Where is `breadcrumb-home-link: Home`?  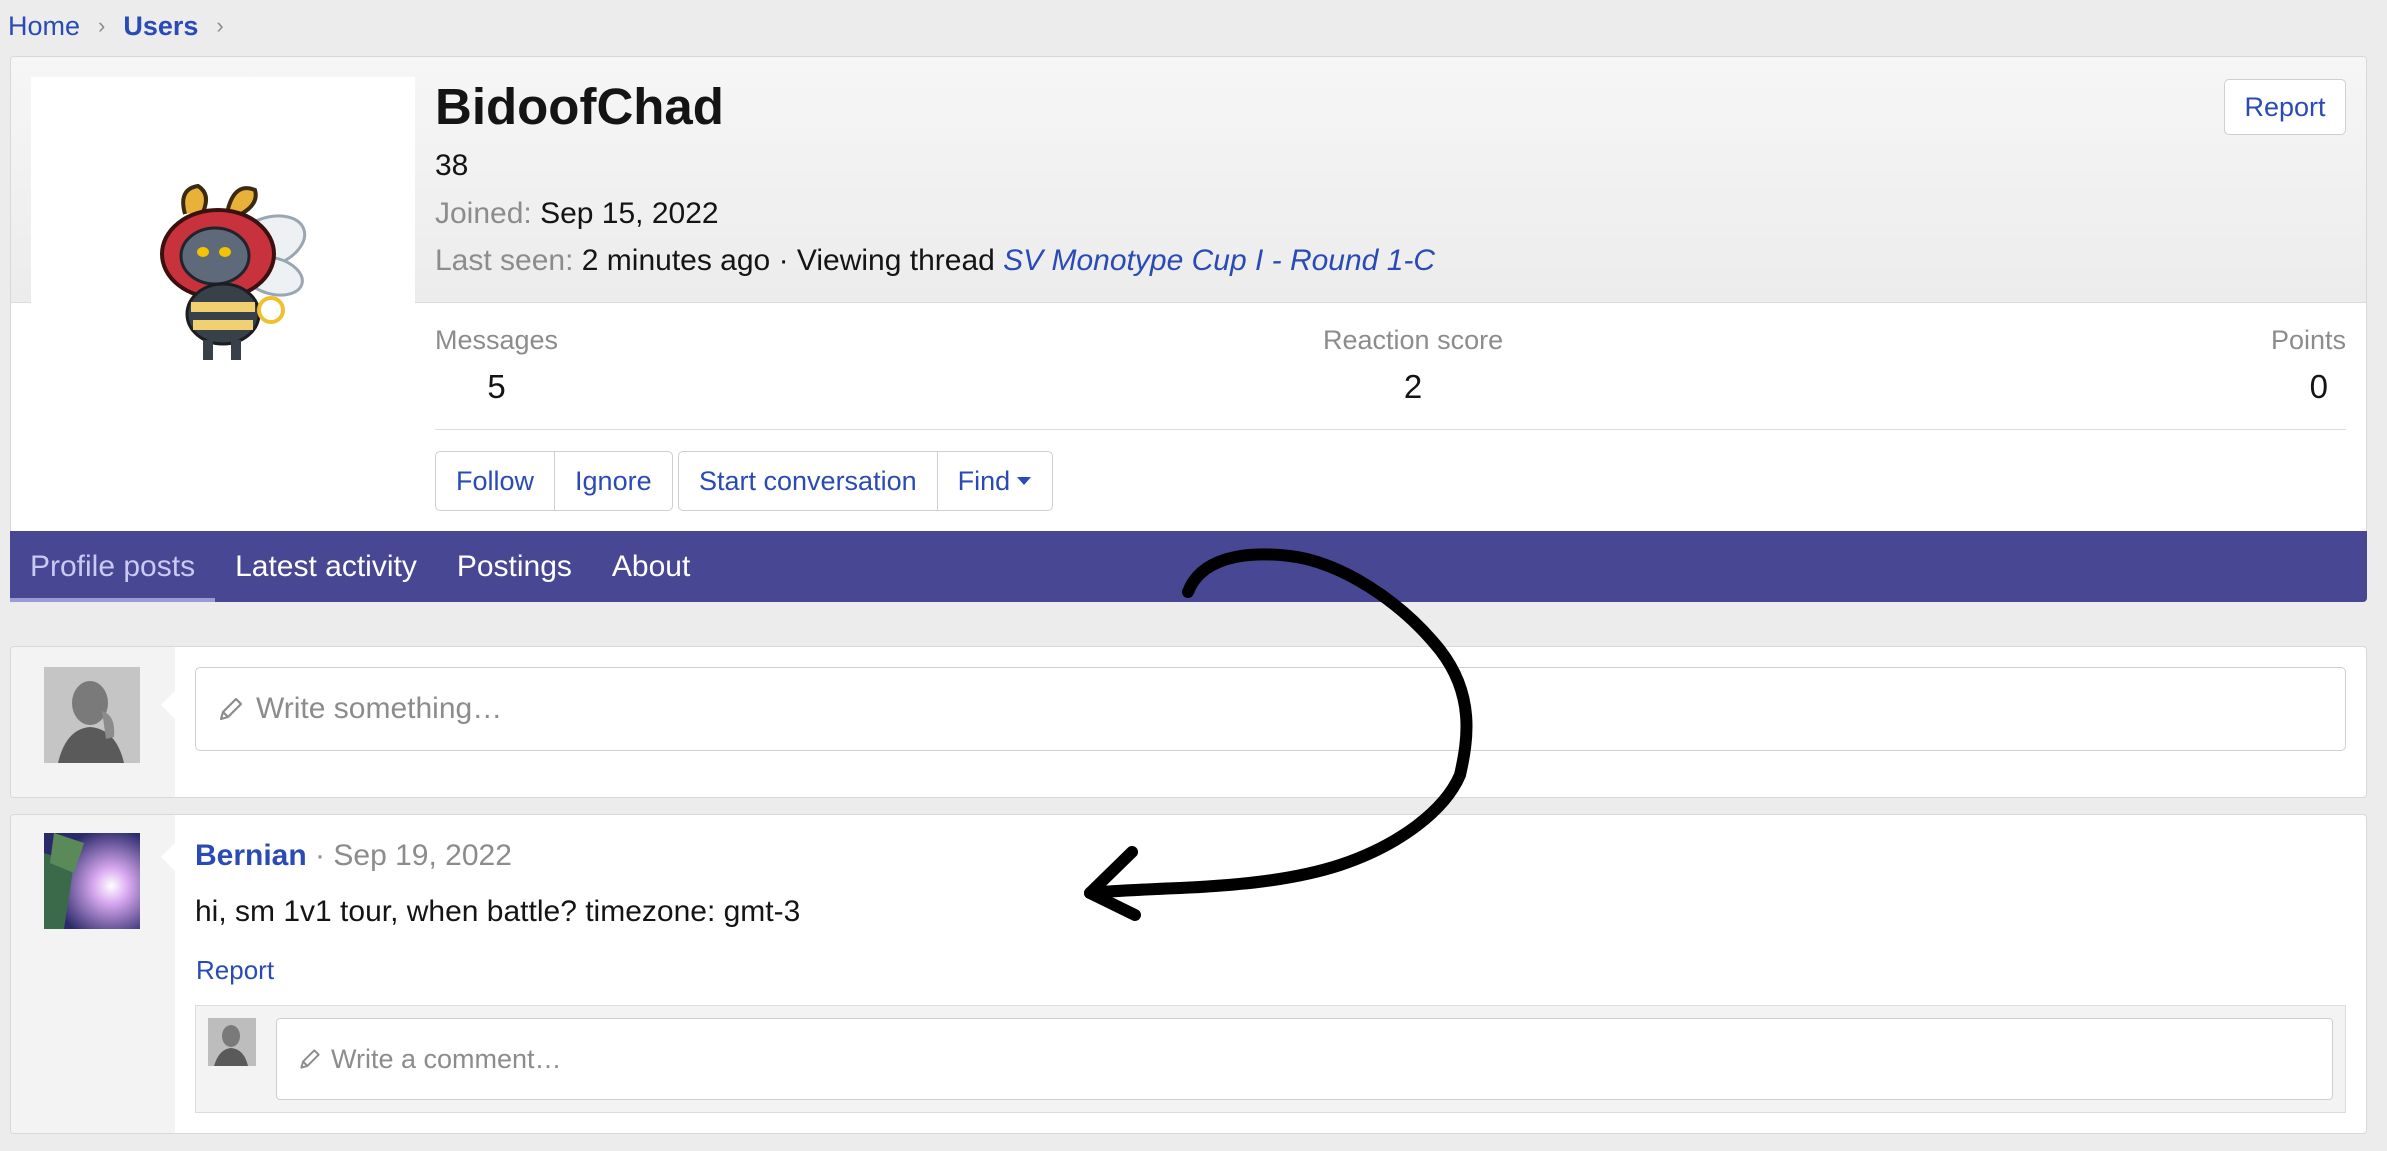 breadcrumb-home-link: Home is located at coordinates (44, 26).